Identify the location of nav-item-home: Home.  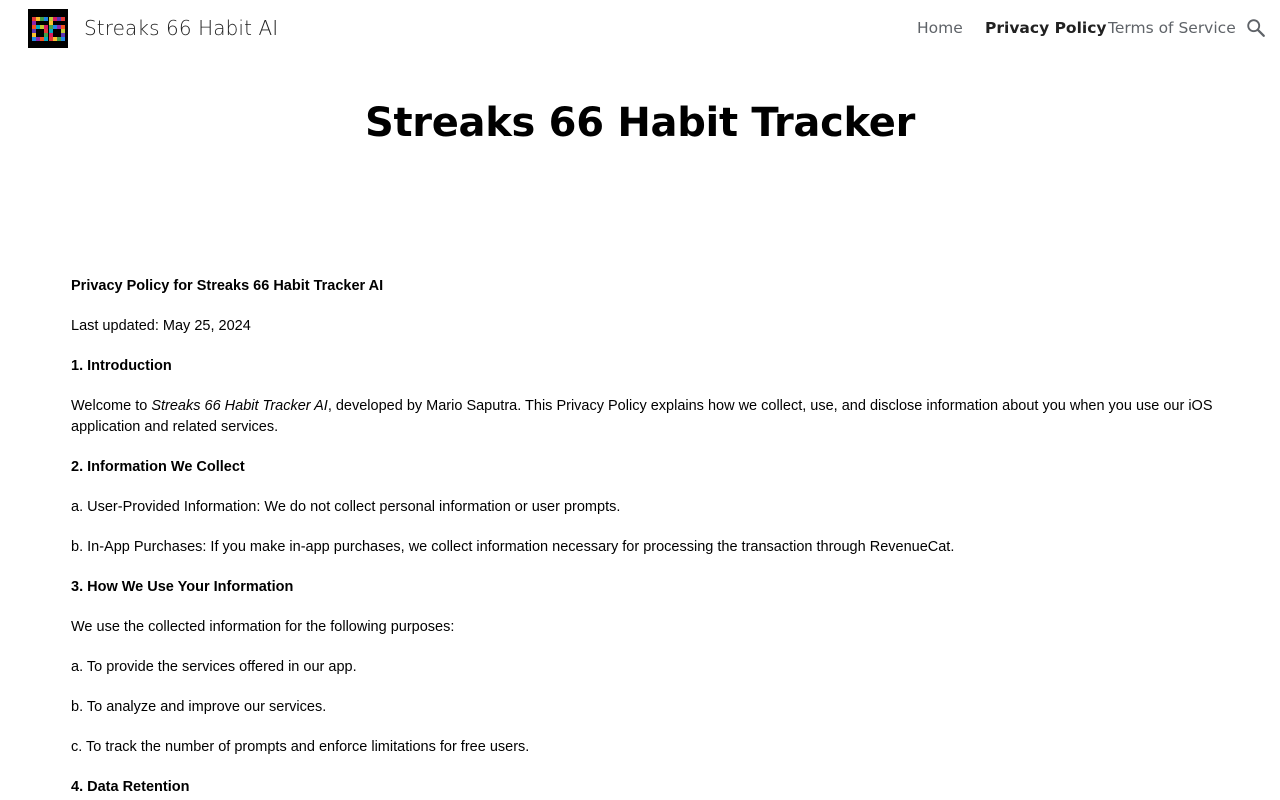
(940, 28).